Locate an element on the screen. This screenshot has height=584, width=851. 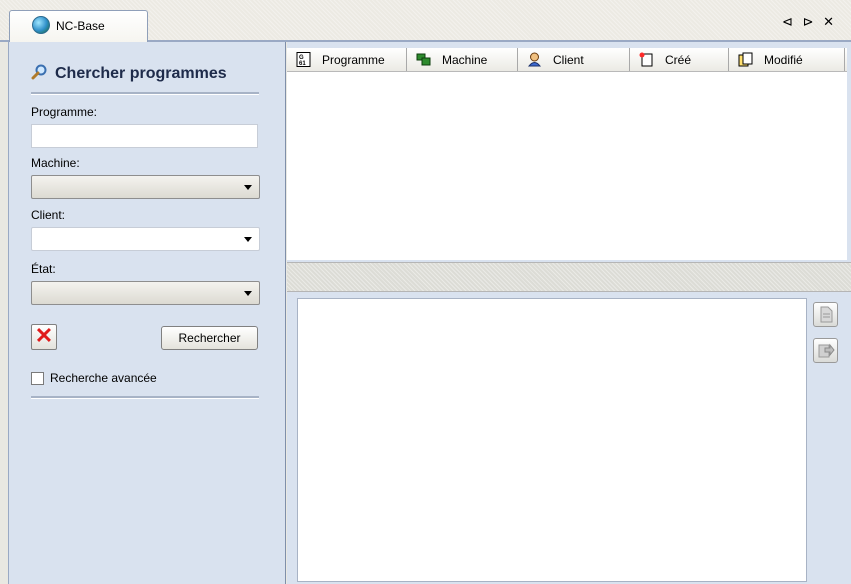
advanced-search-checkbox is located at coordinates (37, 378).